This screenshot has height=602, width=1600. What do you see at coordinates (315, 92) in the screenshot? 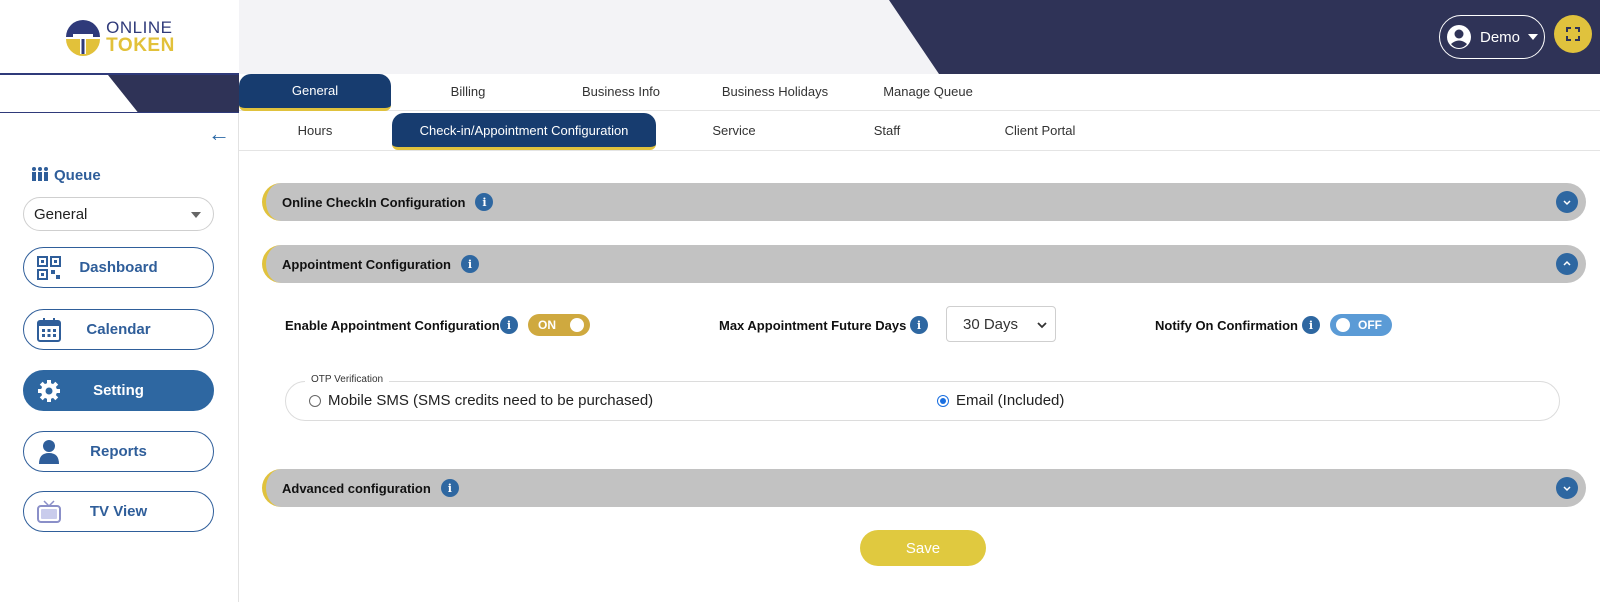
I see `tab-general: General` at bounding box center [315, 92].